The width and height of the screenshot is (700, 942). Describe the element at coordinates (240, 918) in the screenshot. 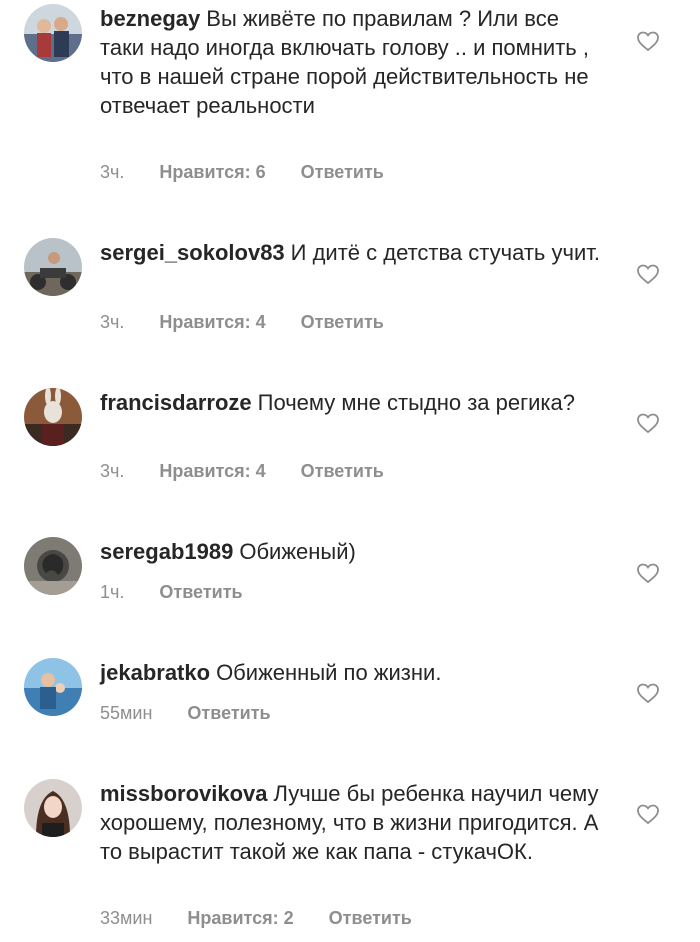

I see `likes-count-link: Нравится: 2` at that location.